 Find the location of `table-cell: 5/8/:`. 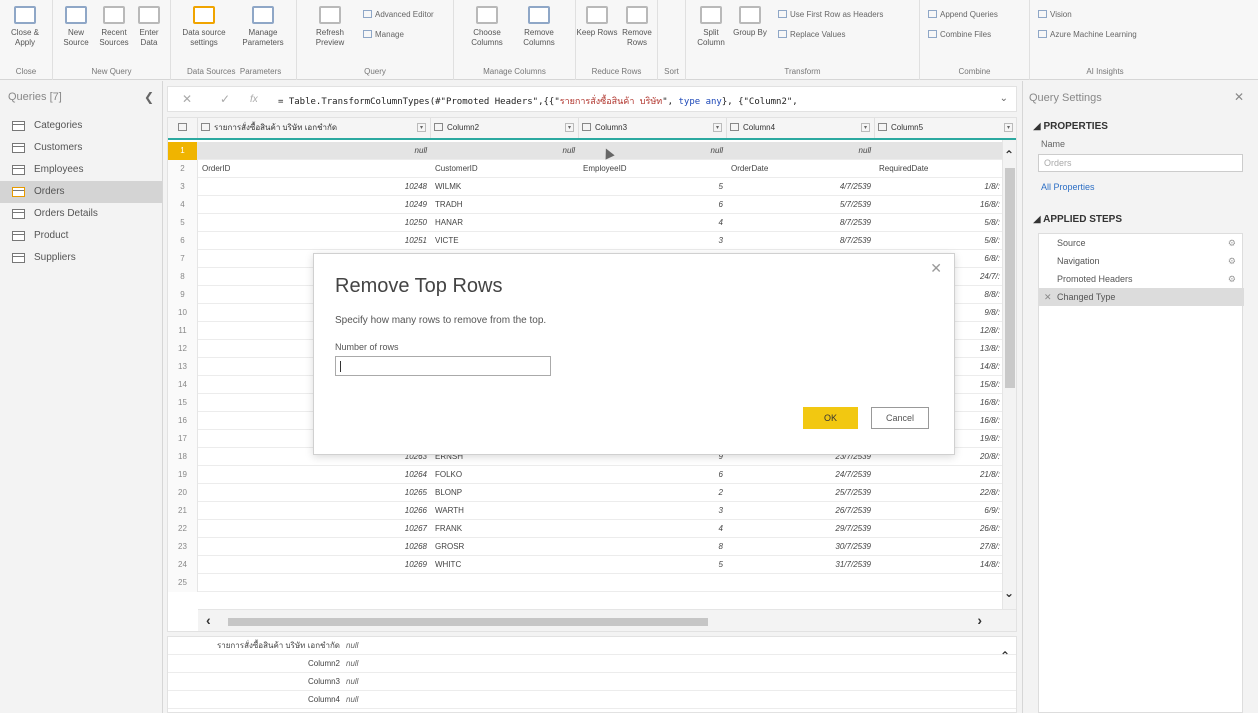

table-cell: 5/8/: is located at coordinates (939, 241).